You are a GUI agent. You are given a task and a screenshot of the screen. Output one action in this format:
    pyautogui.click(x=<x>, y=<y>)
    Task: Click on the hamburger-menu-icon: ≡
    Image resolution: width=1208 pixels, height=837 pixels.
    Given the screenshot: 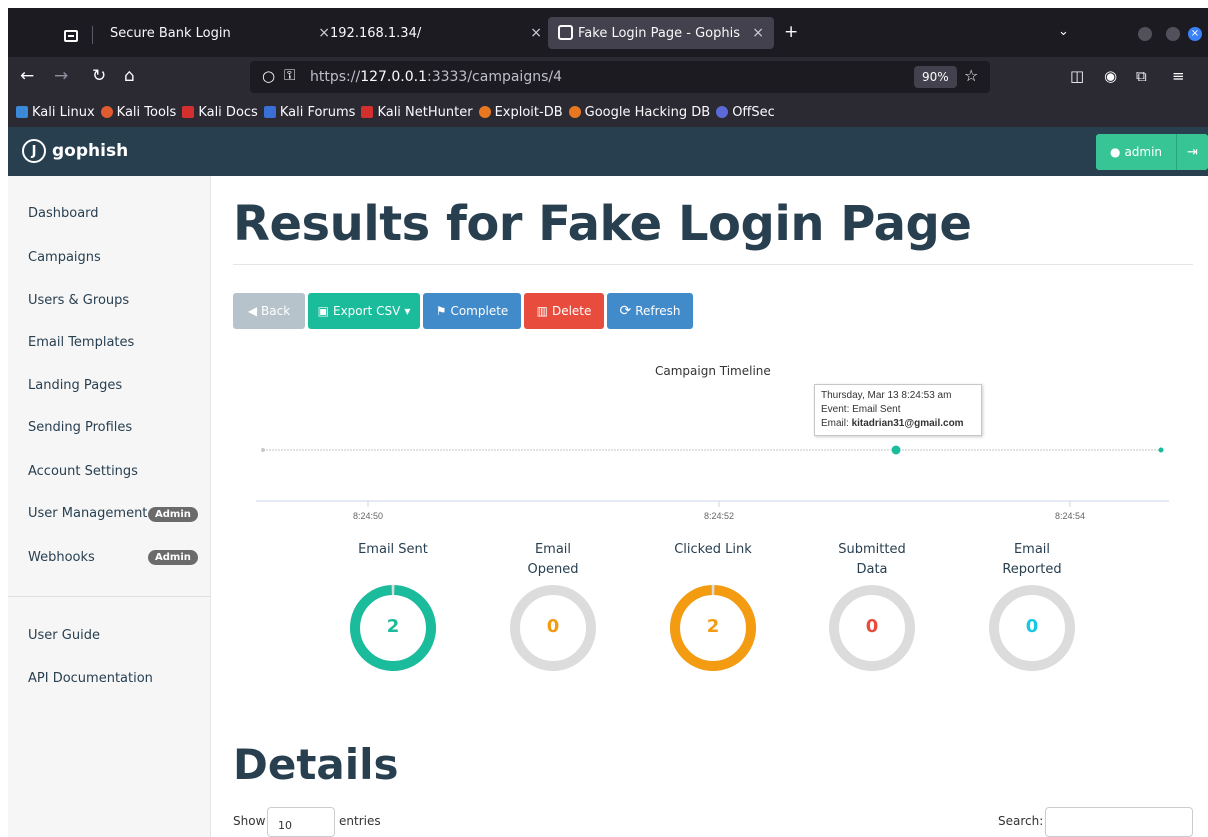 What is the action you would take?
    pyautogui.click(x=1178, y=76)
    